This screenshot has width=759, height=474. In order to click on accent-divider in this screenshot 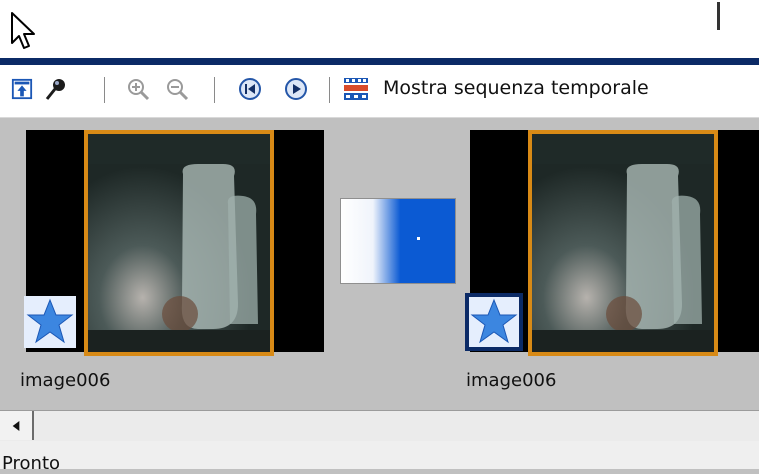, I will do `click(379, 61)`.